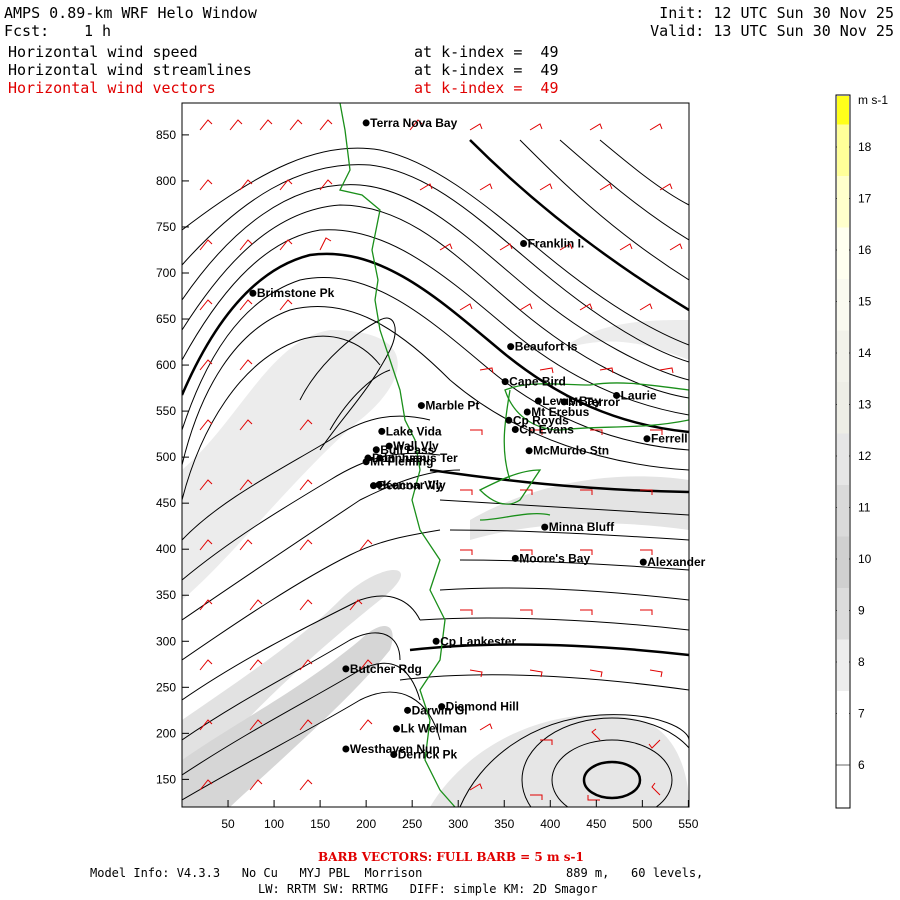 Image resolution: width=900 pixels, height=900 pixels. What do you see at coordinates (166, 273) in the screenshot?
I see `y-tick-label: 700` at bounding box center [166, 273].